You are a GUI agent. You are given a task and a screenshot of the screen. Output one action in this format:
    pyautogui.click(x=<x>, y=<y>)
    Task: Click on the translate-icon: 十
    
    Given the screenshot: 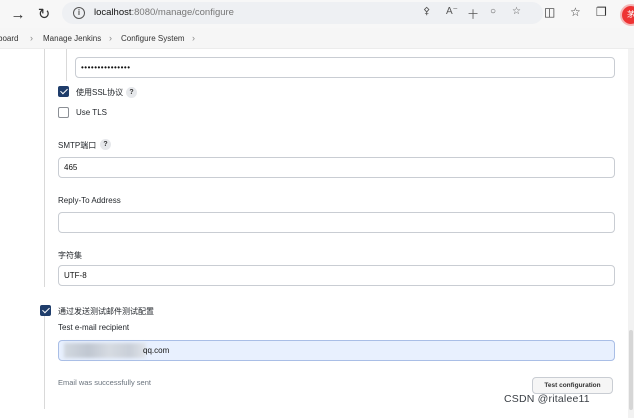 What is the action you would take?
    pyautogui.click(x=473, y=13)
    